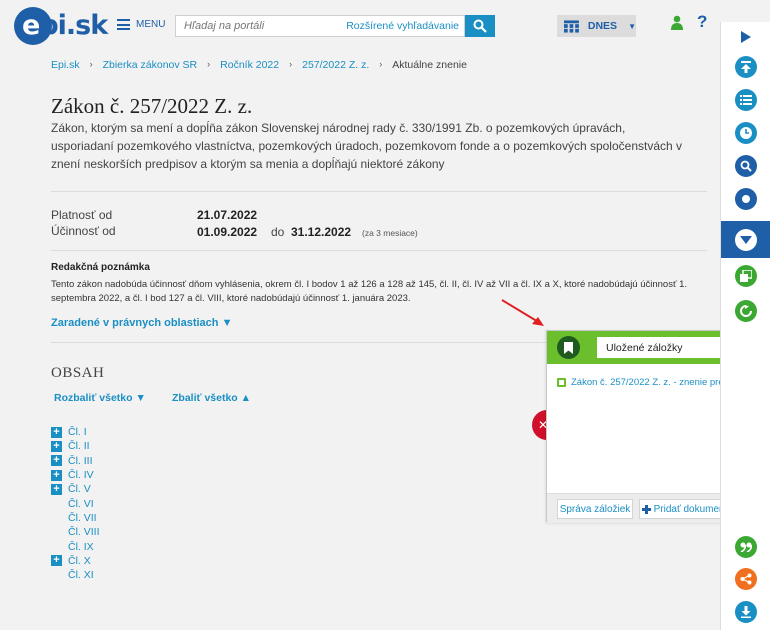 The image size is (770, 630). What do you see at coordinates (80, 461) in the screenshot?
I see `toc-item-label: Čl. III` at bounding box center [80, 461].